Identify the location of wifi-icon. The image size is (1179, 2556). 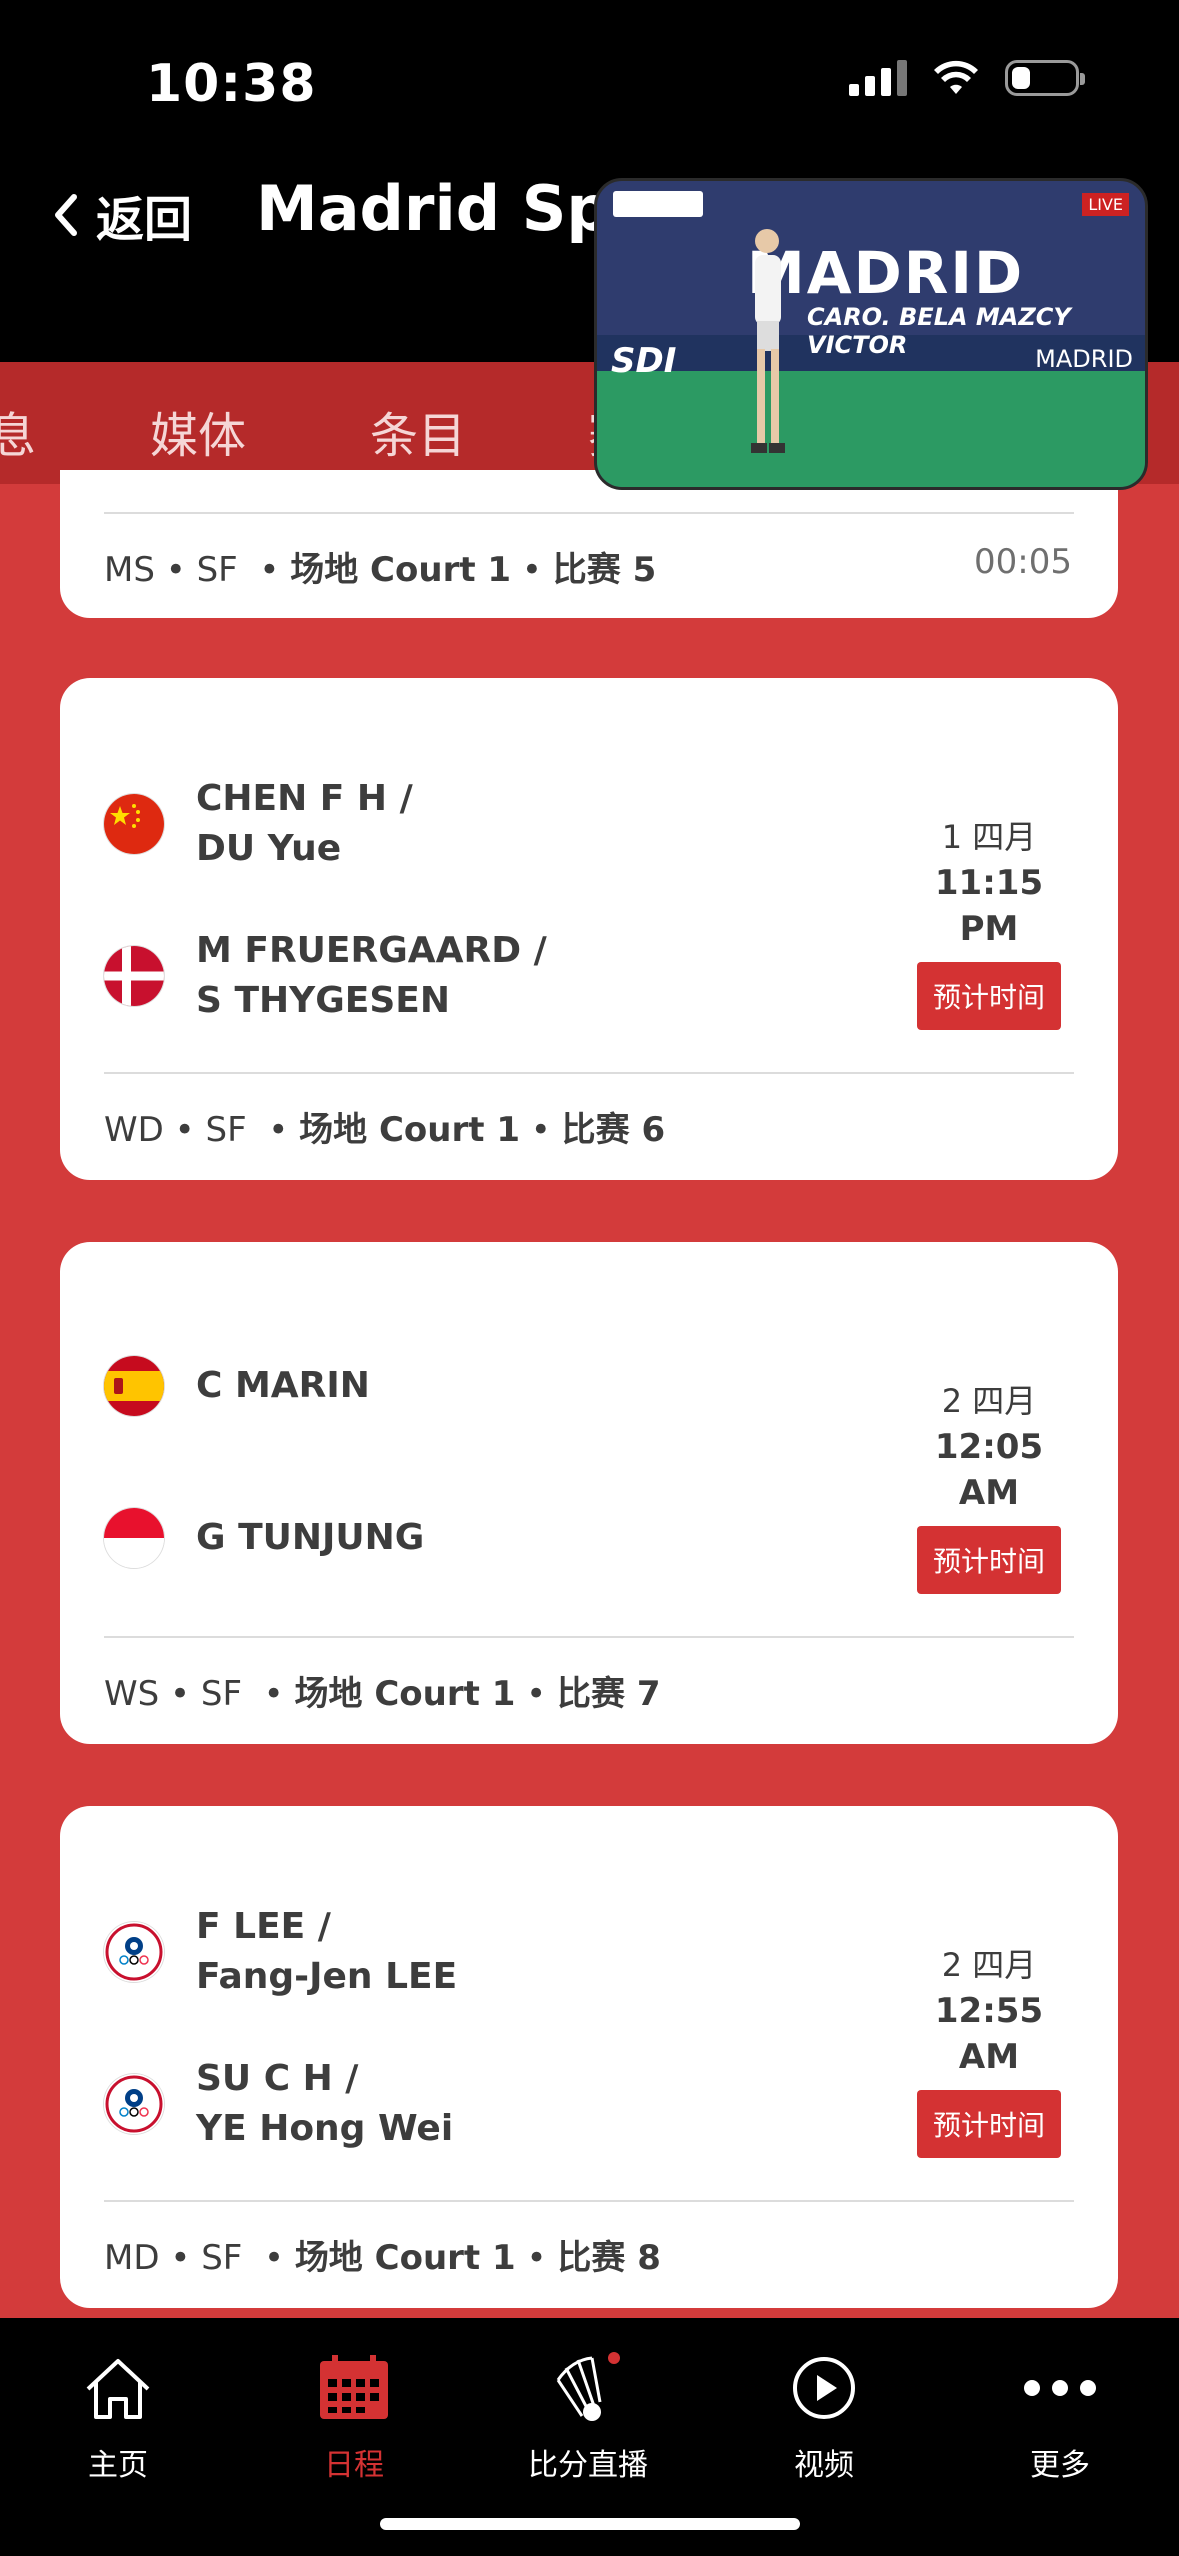
(956, 77).